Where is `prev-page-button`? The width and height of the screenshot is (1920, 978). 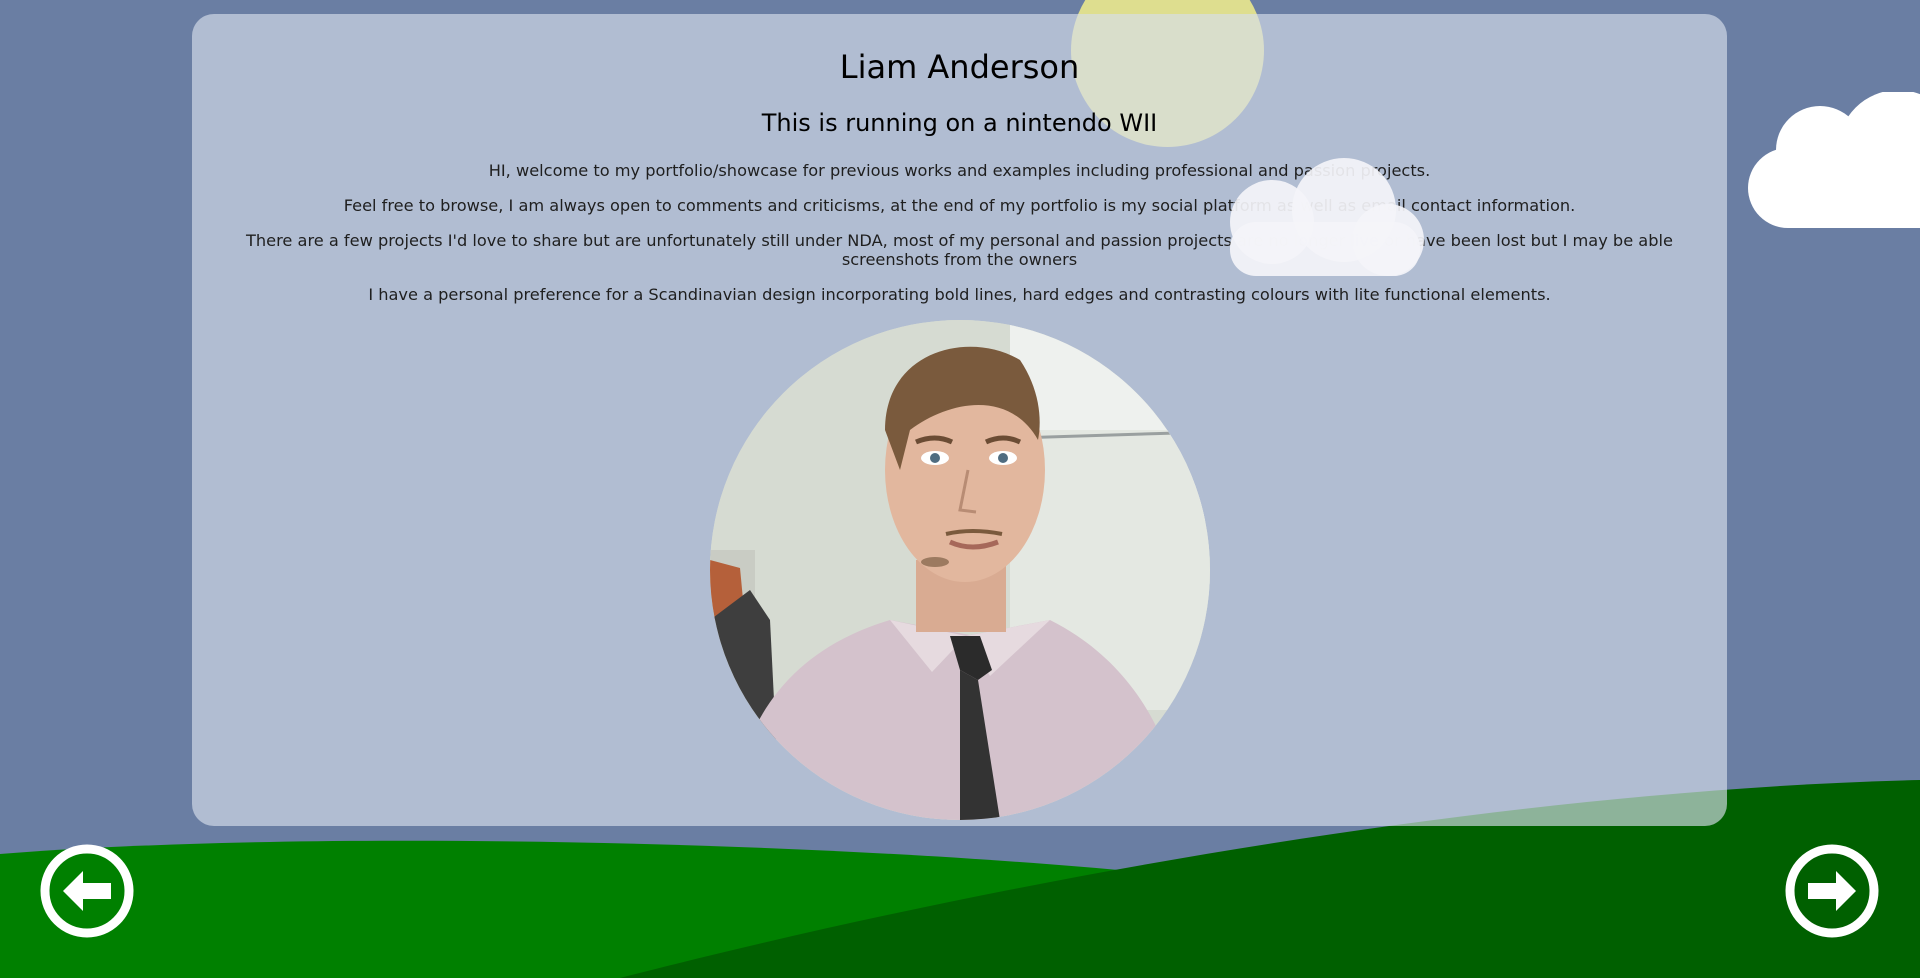
prev-page-button is located at coordinates (87, 891).